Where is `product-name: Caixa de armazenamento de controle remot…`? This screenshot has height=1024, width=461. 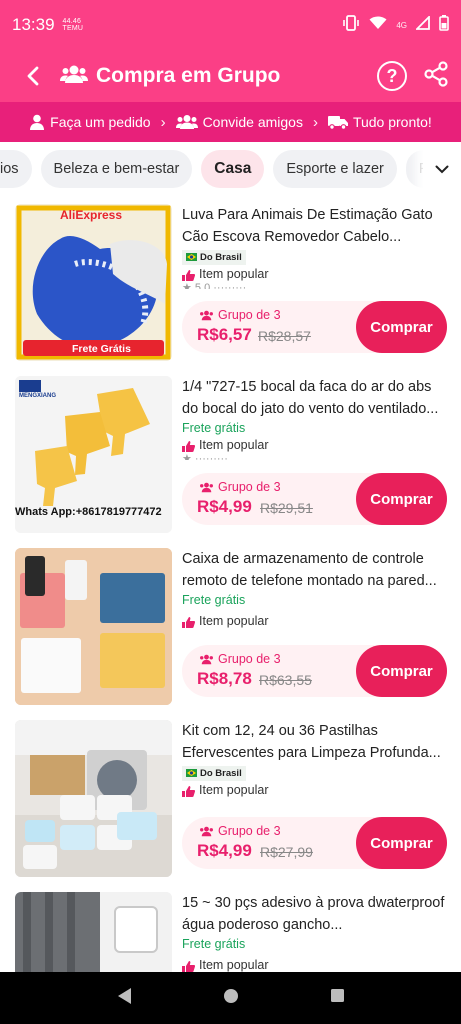 product-name: Caixa de armazenamento de controle remot… is located at coordinates (314, 570).